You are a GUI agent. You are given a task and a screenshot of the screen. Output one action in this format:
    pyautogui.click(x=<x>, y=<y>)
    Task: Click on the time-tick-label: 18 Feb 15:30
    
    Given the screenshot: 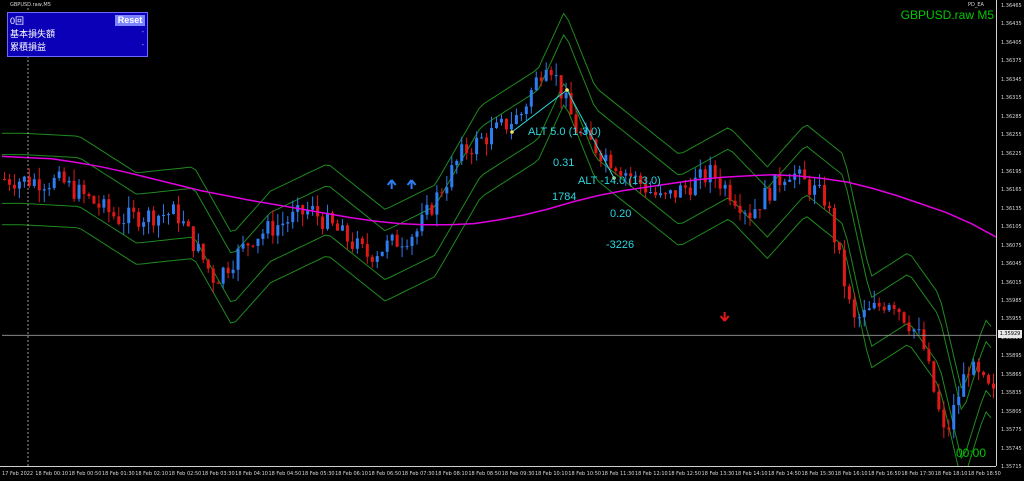 What is the action you would take?
    pyautogui.click(x=818, y=474)
    